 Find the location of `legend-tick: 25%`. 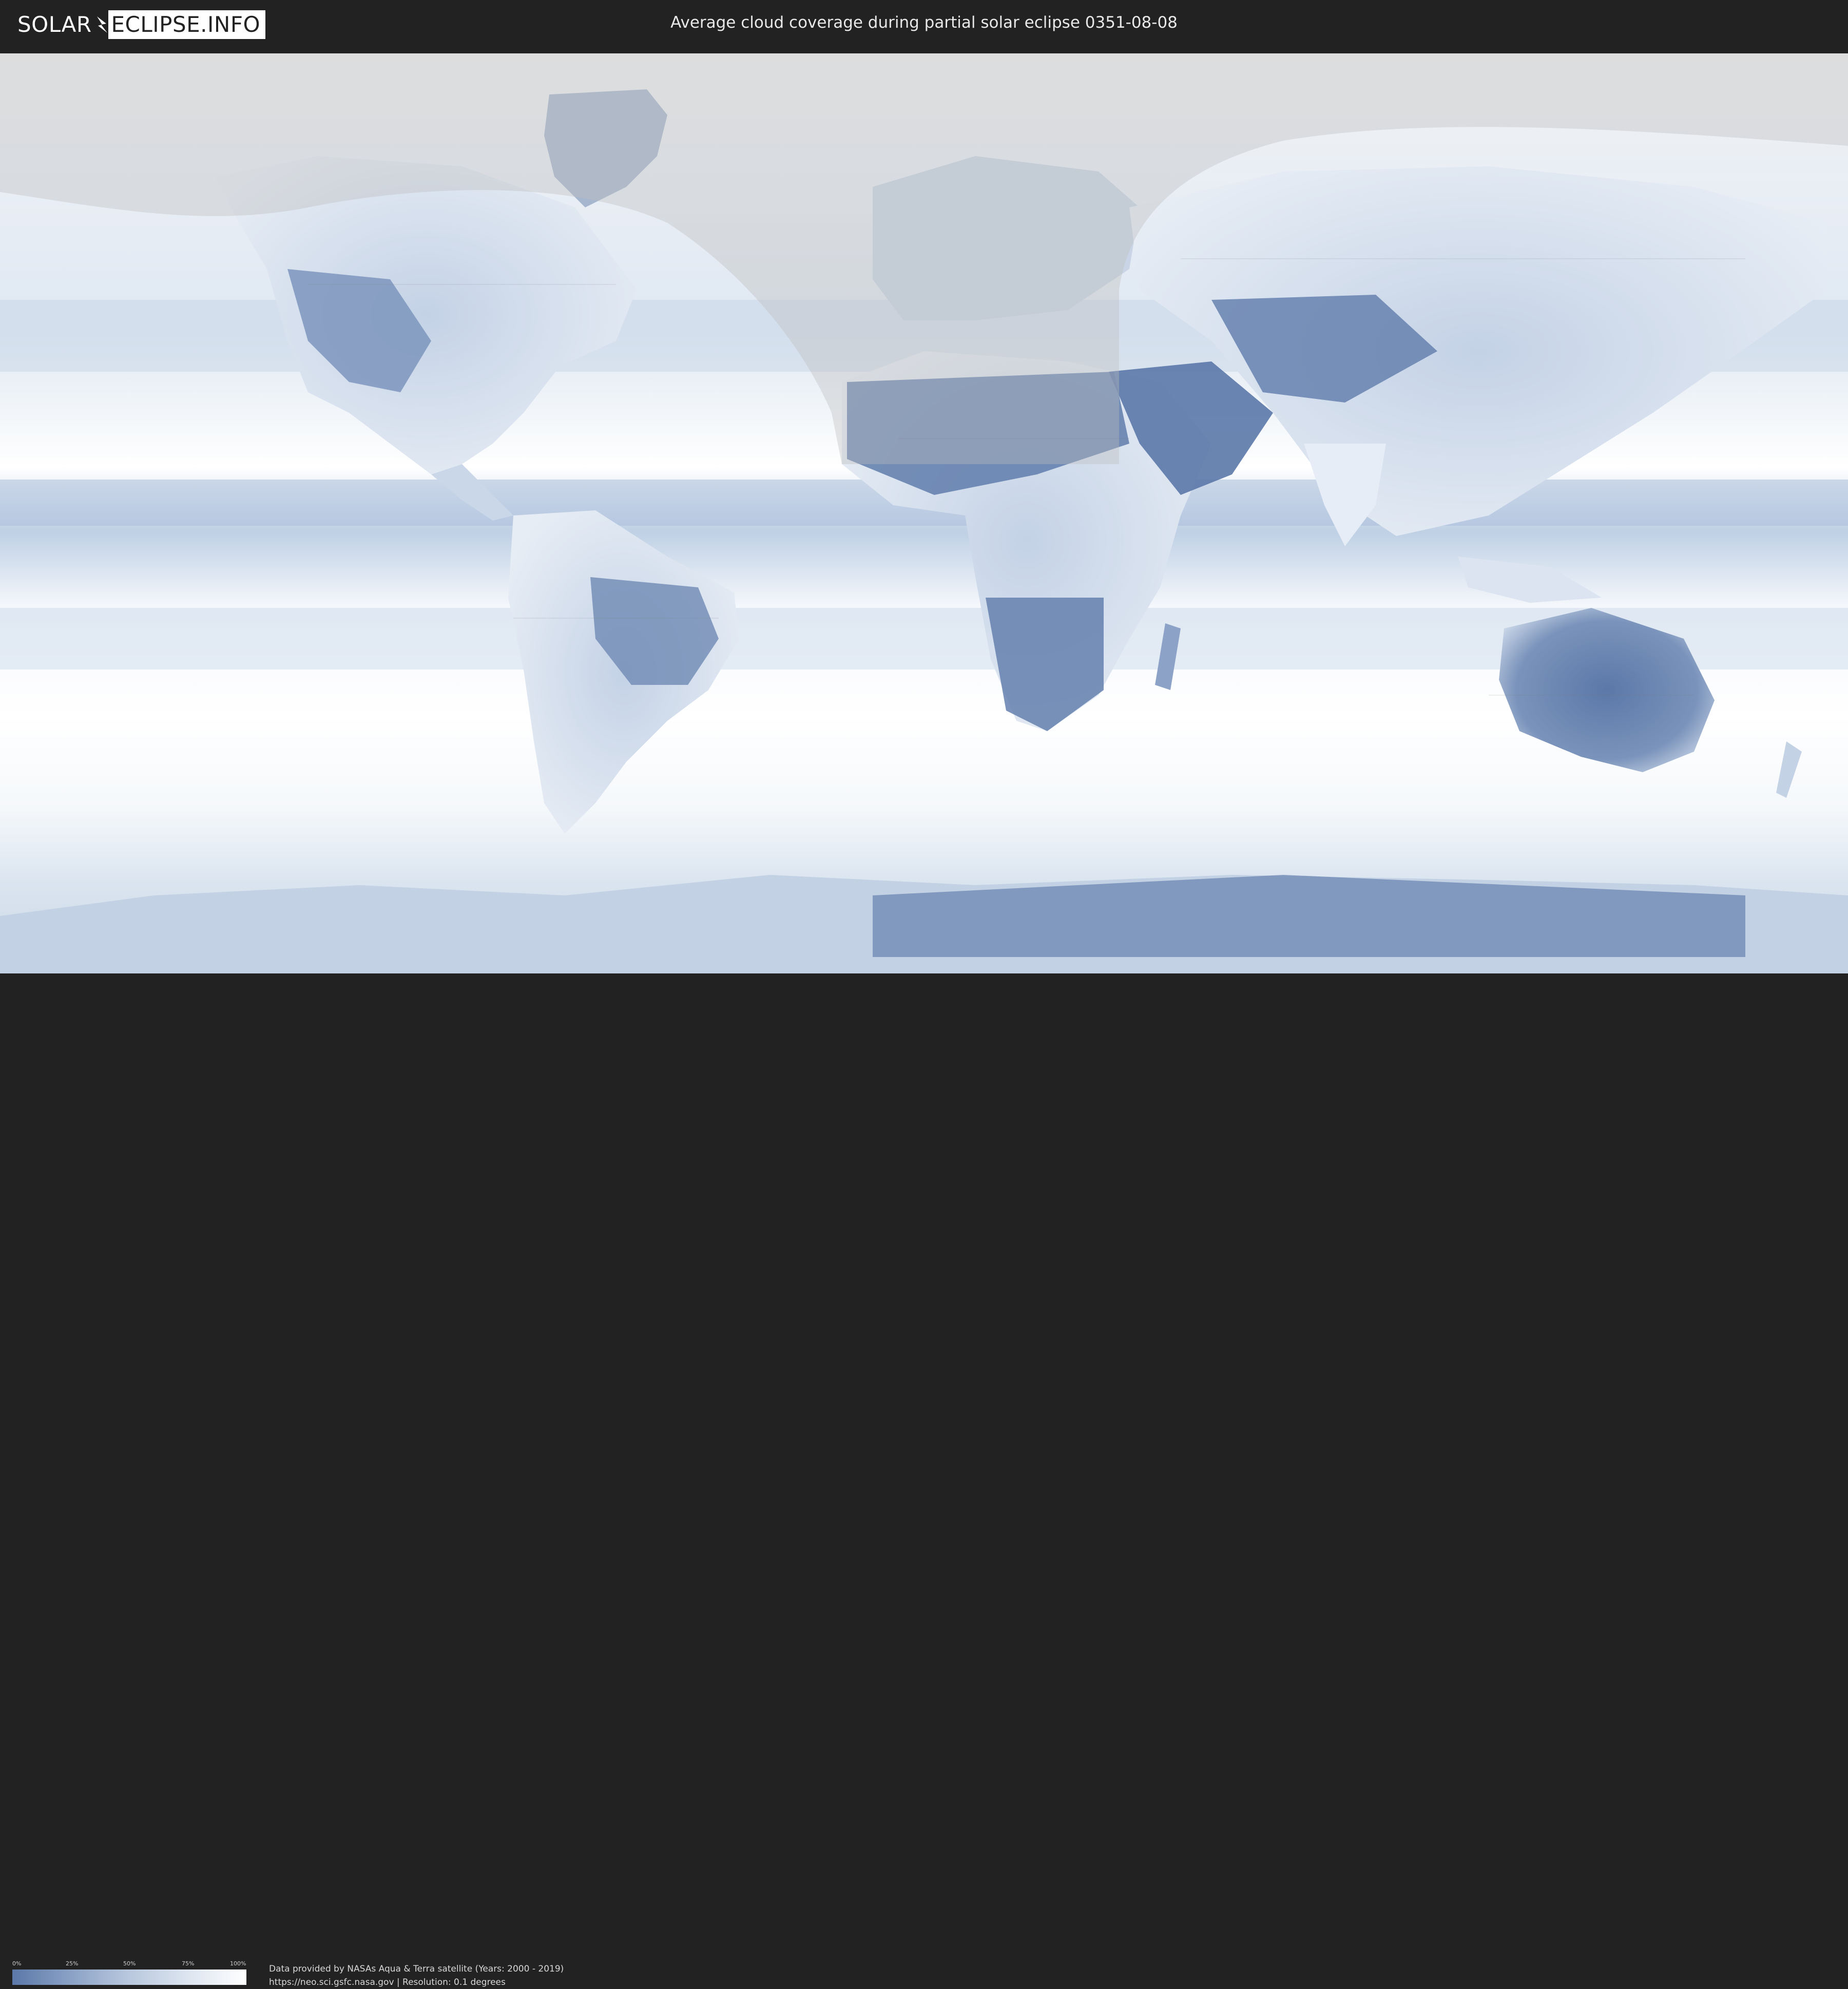

legend-tick: 25% is located at coordinates (72, 1963).